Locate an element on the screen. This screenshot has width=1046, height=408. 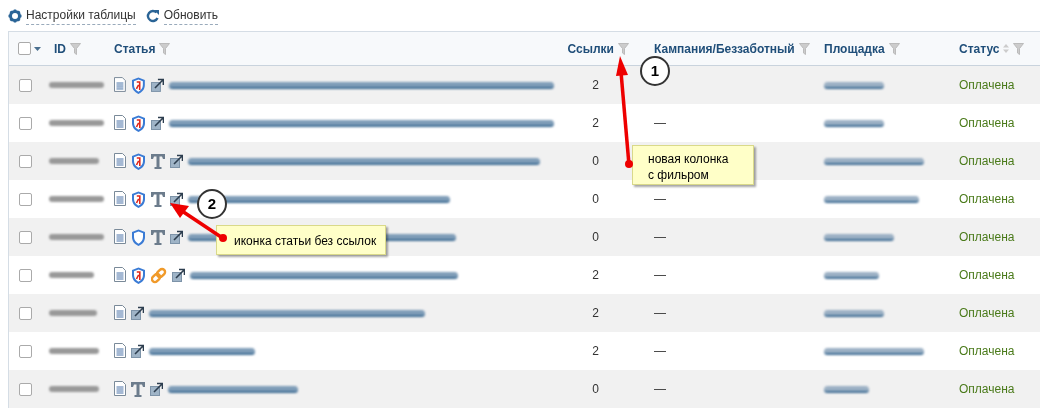
refresh-icon is located at coordinates (152, 15).